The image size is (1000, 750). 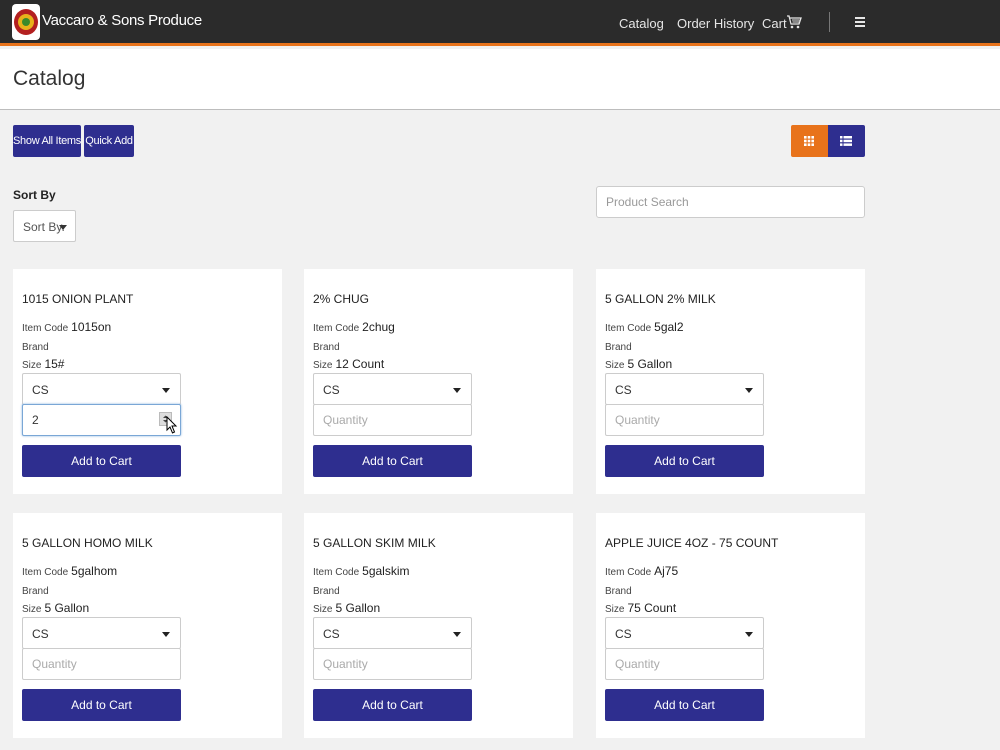 What do you see at coordinates (669, 327) in the screenshot?
I see `item-code-value: 5gal2` at bounding box center [669, 327].